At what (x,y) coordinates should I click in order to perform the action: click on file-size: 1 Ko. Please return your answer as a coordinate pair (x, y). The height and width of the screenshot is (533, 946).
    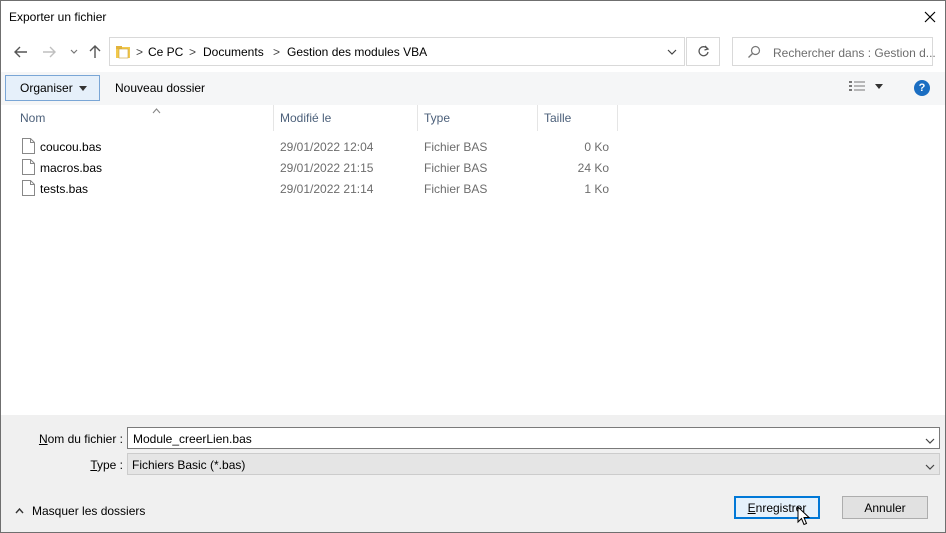
    Looking at the image, I should click on (596, 189).